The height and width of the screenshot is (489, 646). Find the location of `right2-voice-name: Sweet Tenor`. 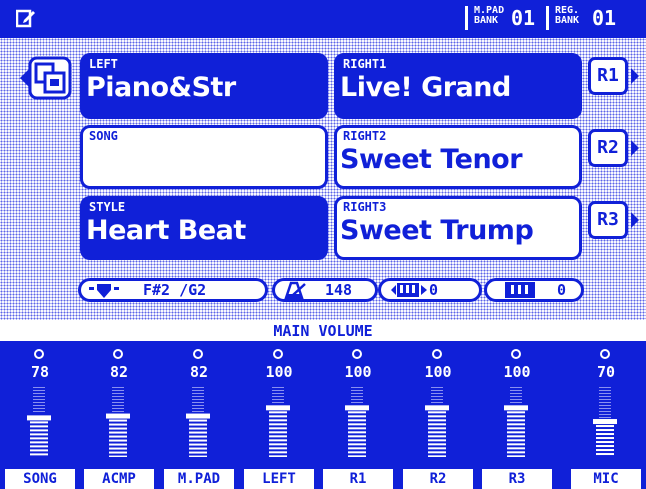

right2-voice-name: Sweet Tenor is located at coordinates (431, 159).